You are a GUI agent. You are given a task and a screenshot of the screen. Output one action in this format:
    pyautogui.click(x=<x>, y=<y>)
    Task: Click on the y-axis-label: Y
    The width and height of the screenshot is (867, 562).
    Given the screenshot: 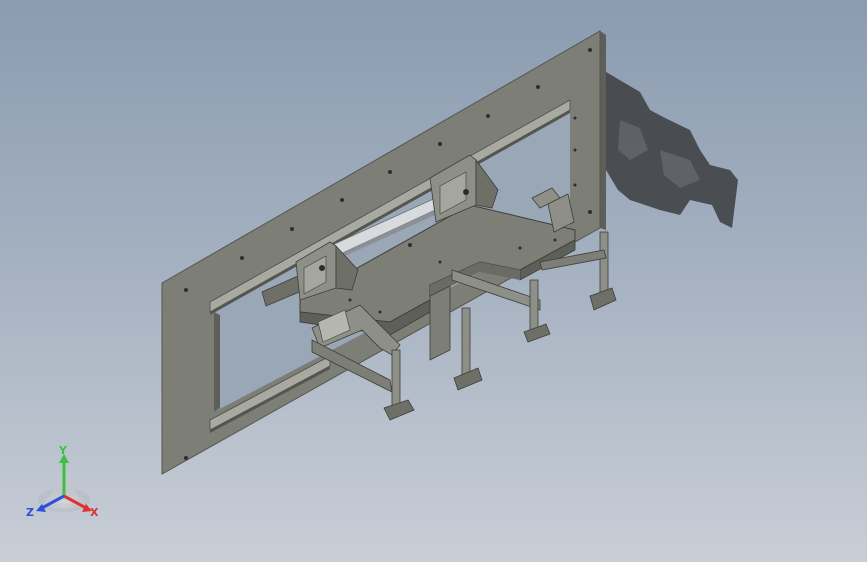 What is the action you would take?
    pyautogui.click(x=63, y=451)
    